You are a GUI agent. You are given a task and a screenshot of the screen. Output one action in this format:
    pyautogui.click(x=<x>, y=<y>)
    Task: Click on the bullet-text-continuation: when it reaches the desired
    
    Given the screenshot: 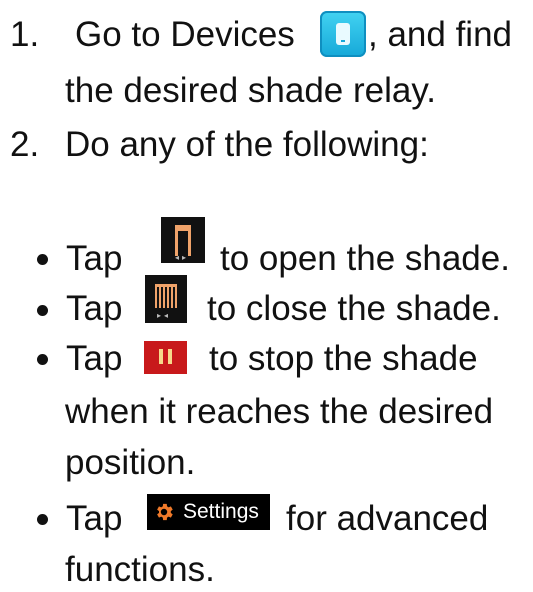 What is the action you would take?
    pyautogui.click(x=279, y=411)
    